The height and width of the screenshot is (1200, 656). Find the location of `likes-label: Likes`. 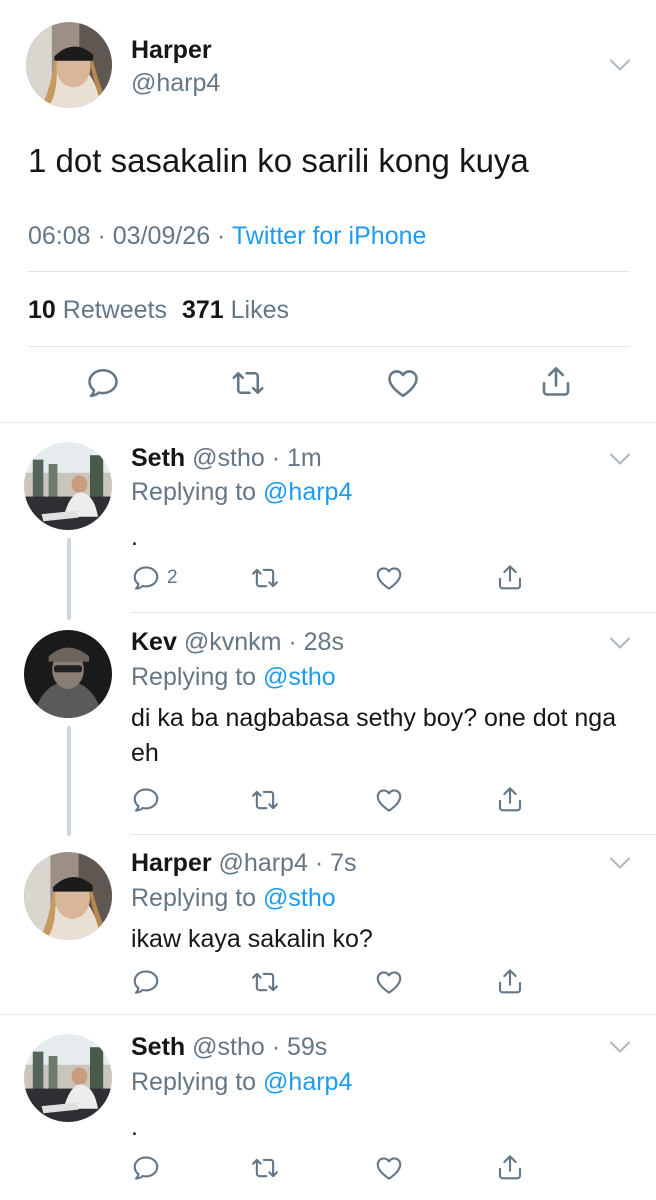

likes-label: Likes is located at coordinates (260, 310).